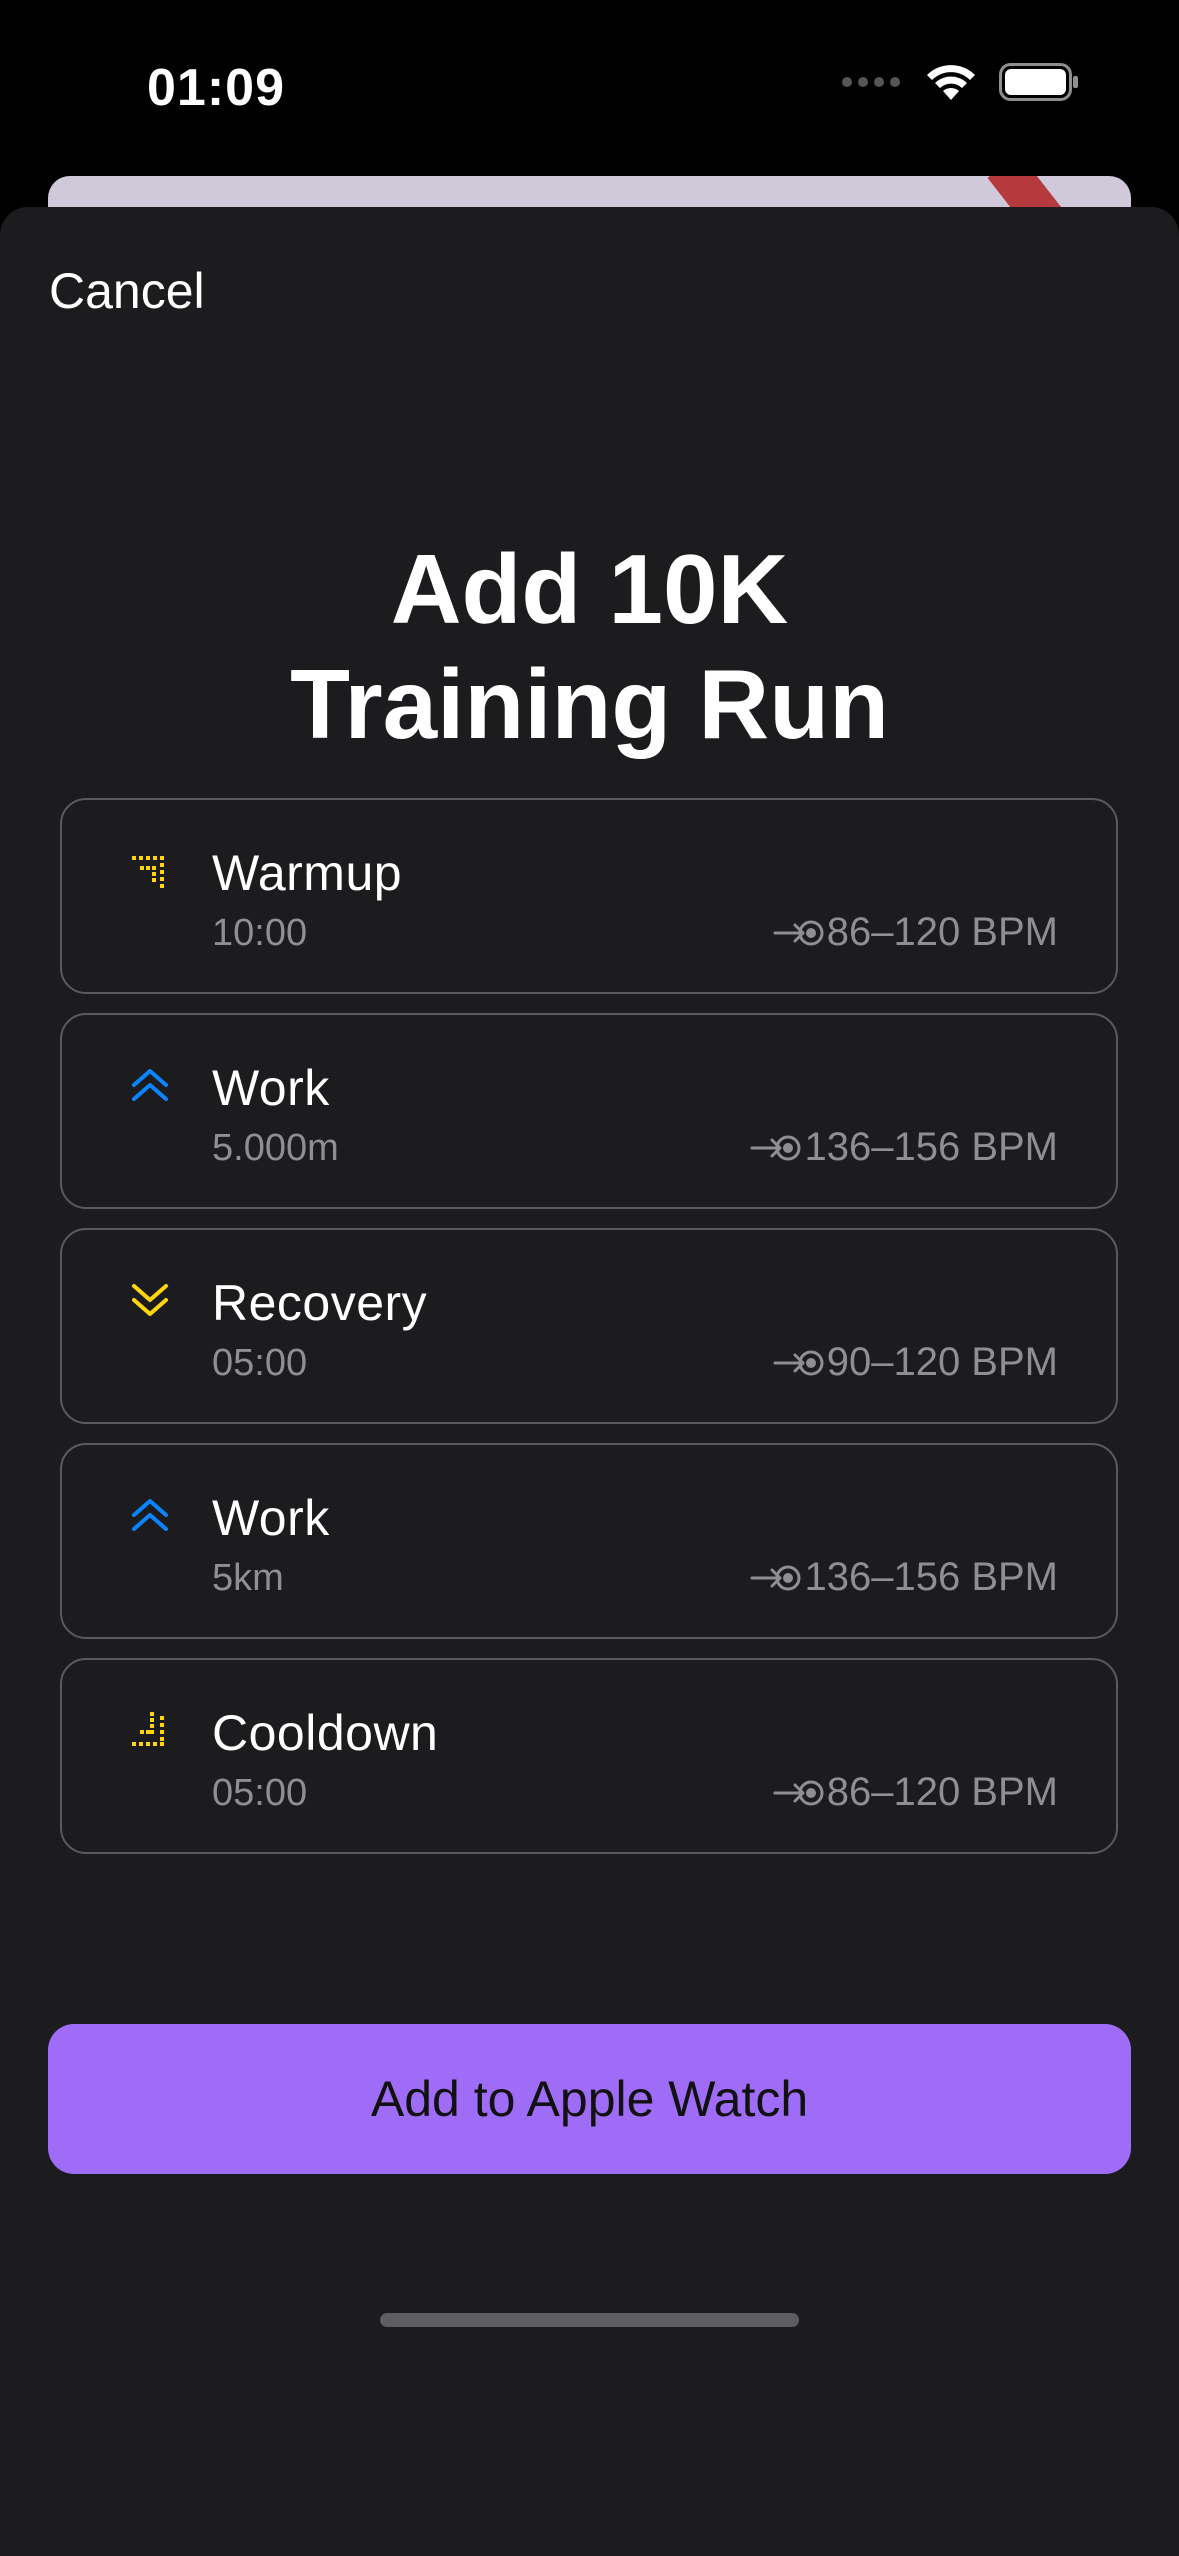  I want to click on step-card-recovery: Recovery 05:00 90–120 BPM, so click(589, 1326).